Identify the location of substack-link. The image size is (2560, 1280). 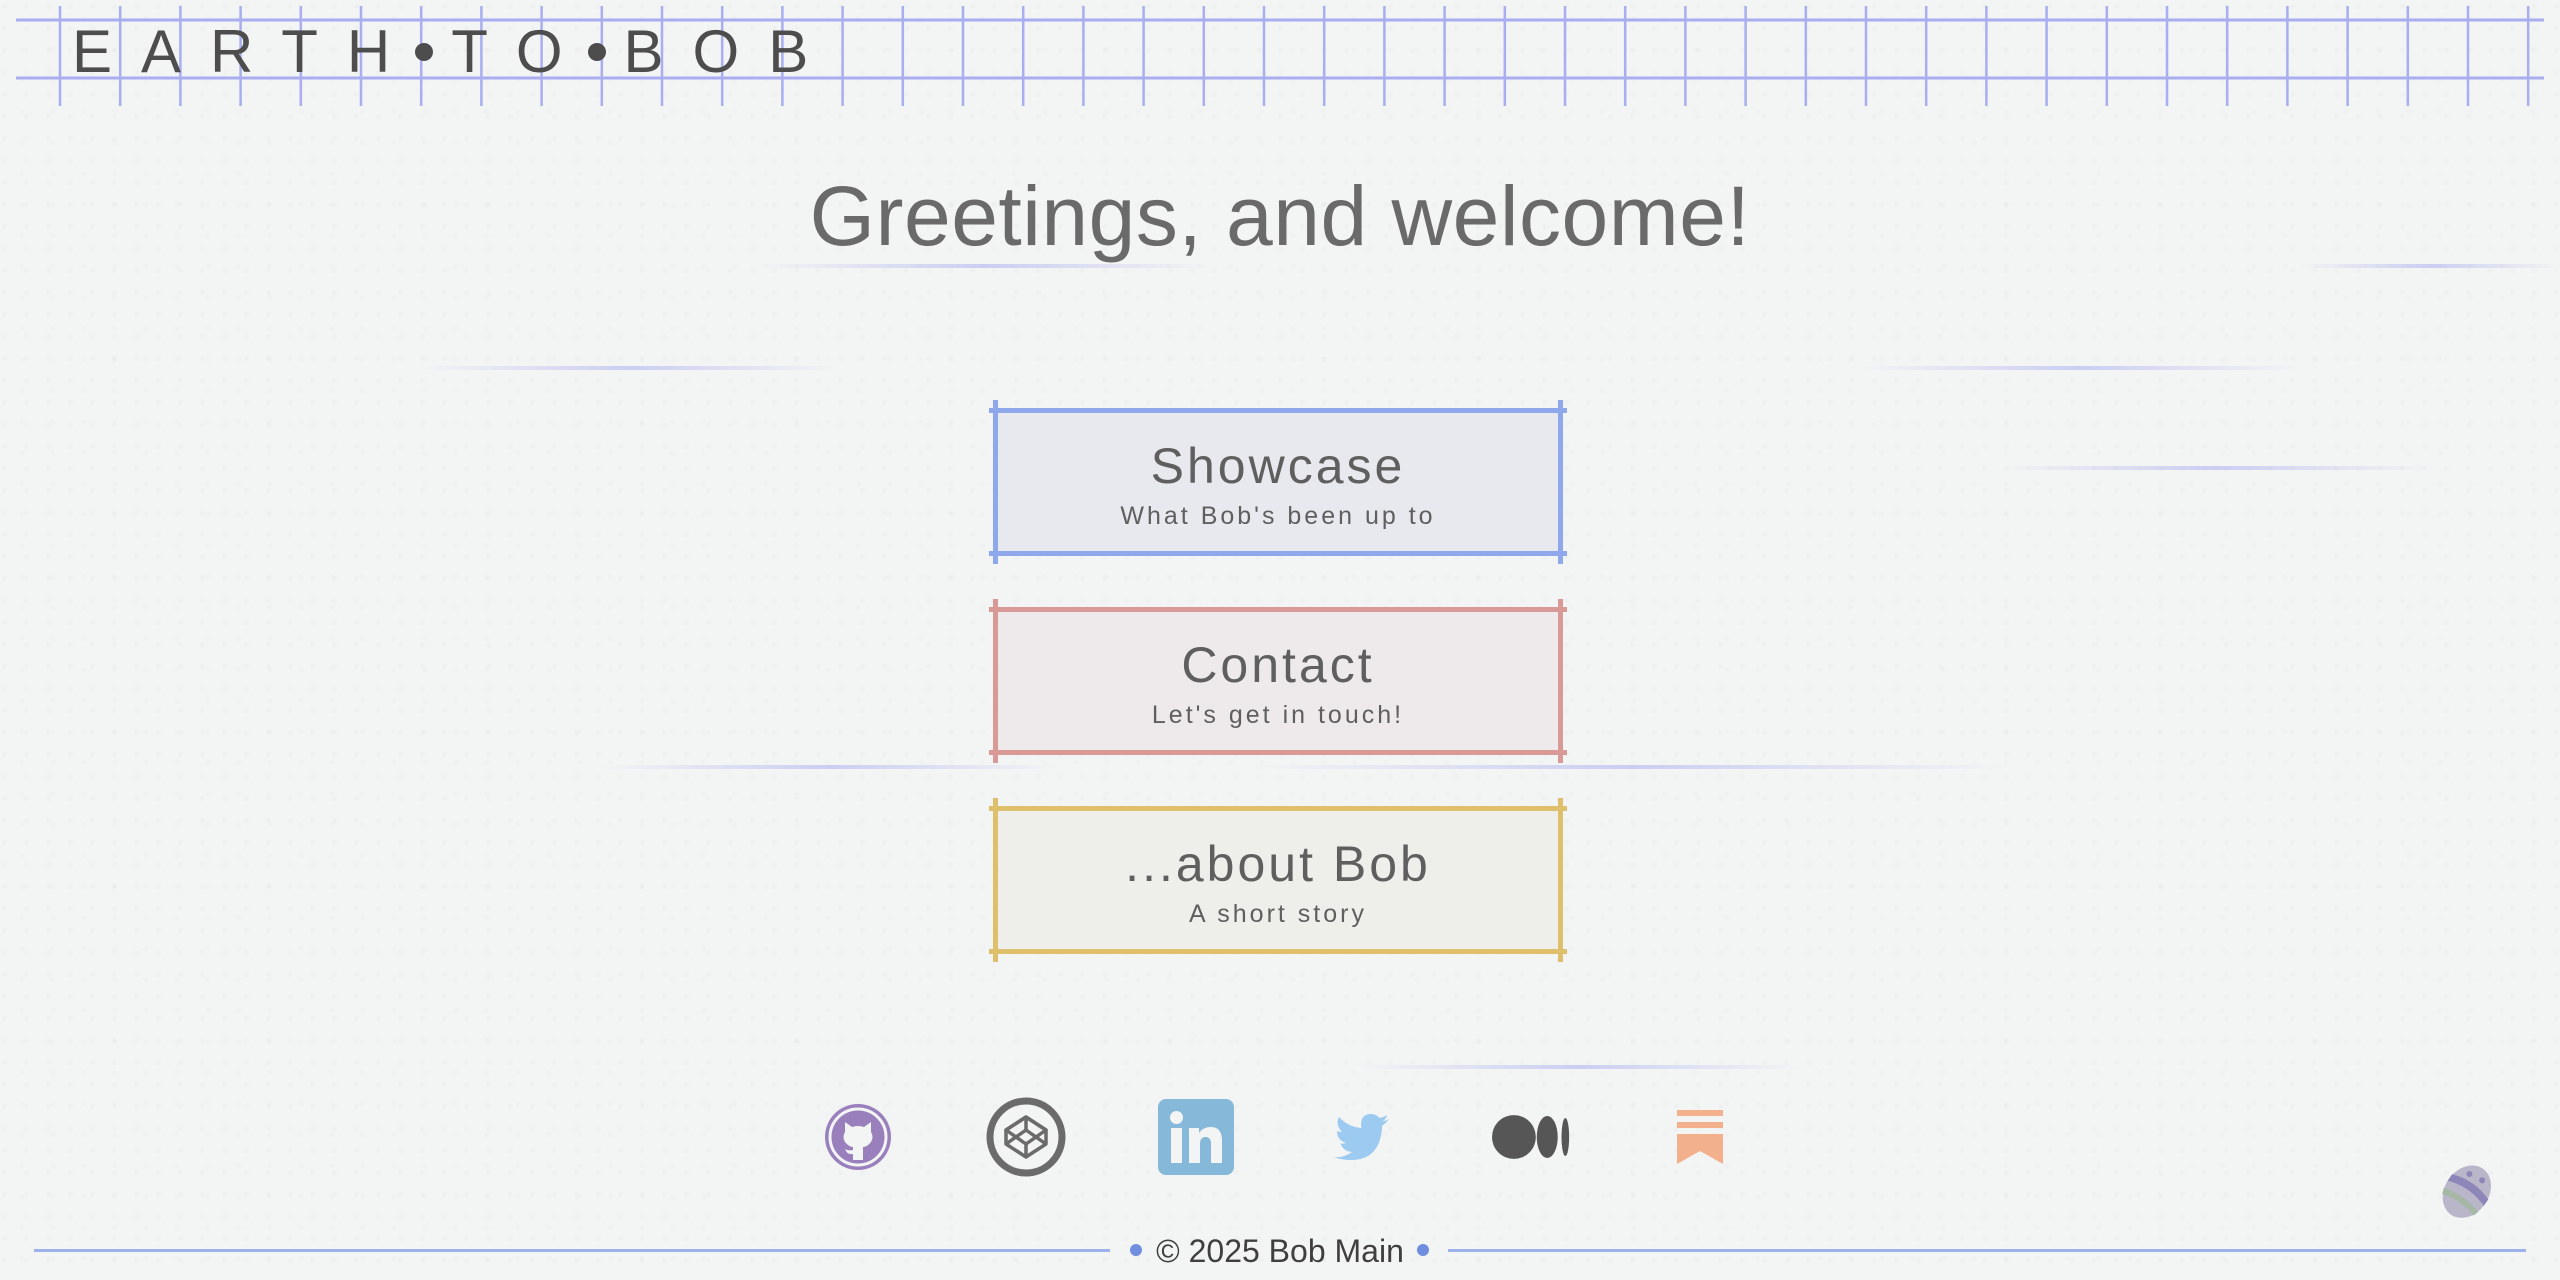
(1700, 1137).